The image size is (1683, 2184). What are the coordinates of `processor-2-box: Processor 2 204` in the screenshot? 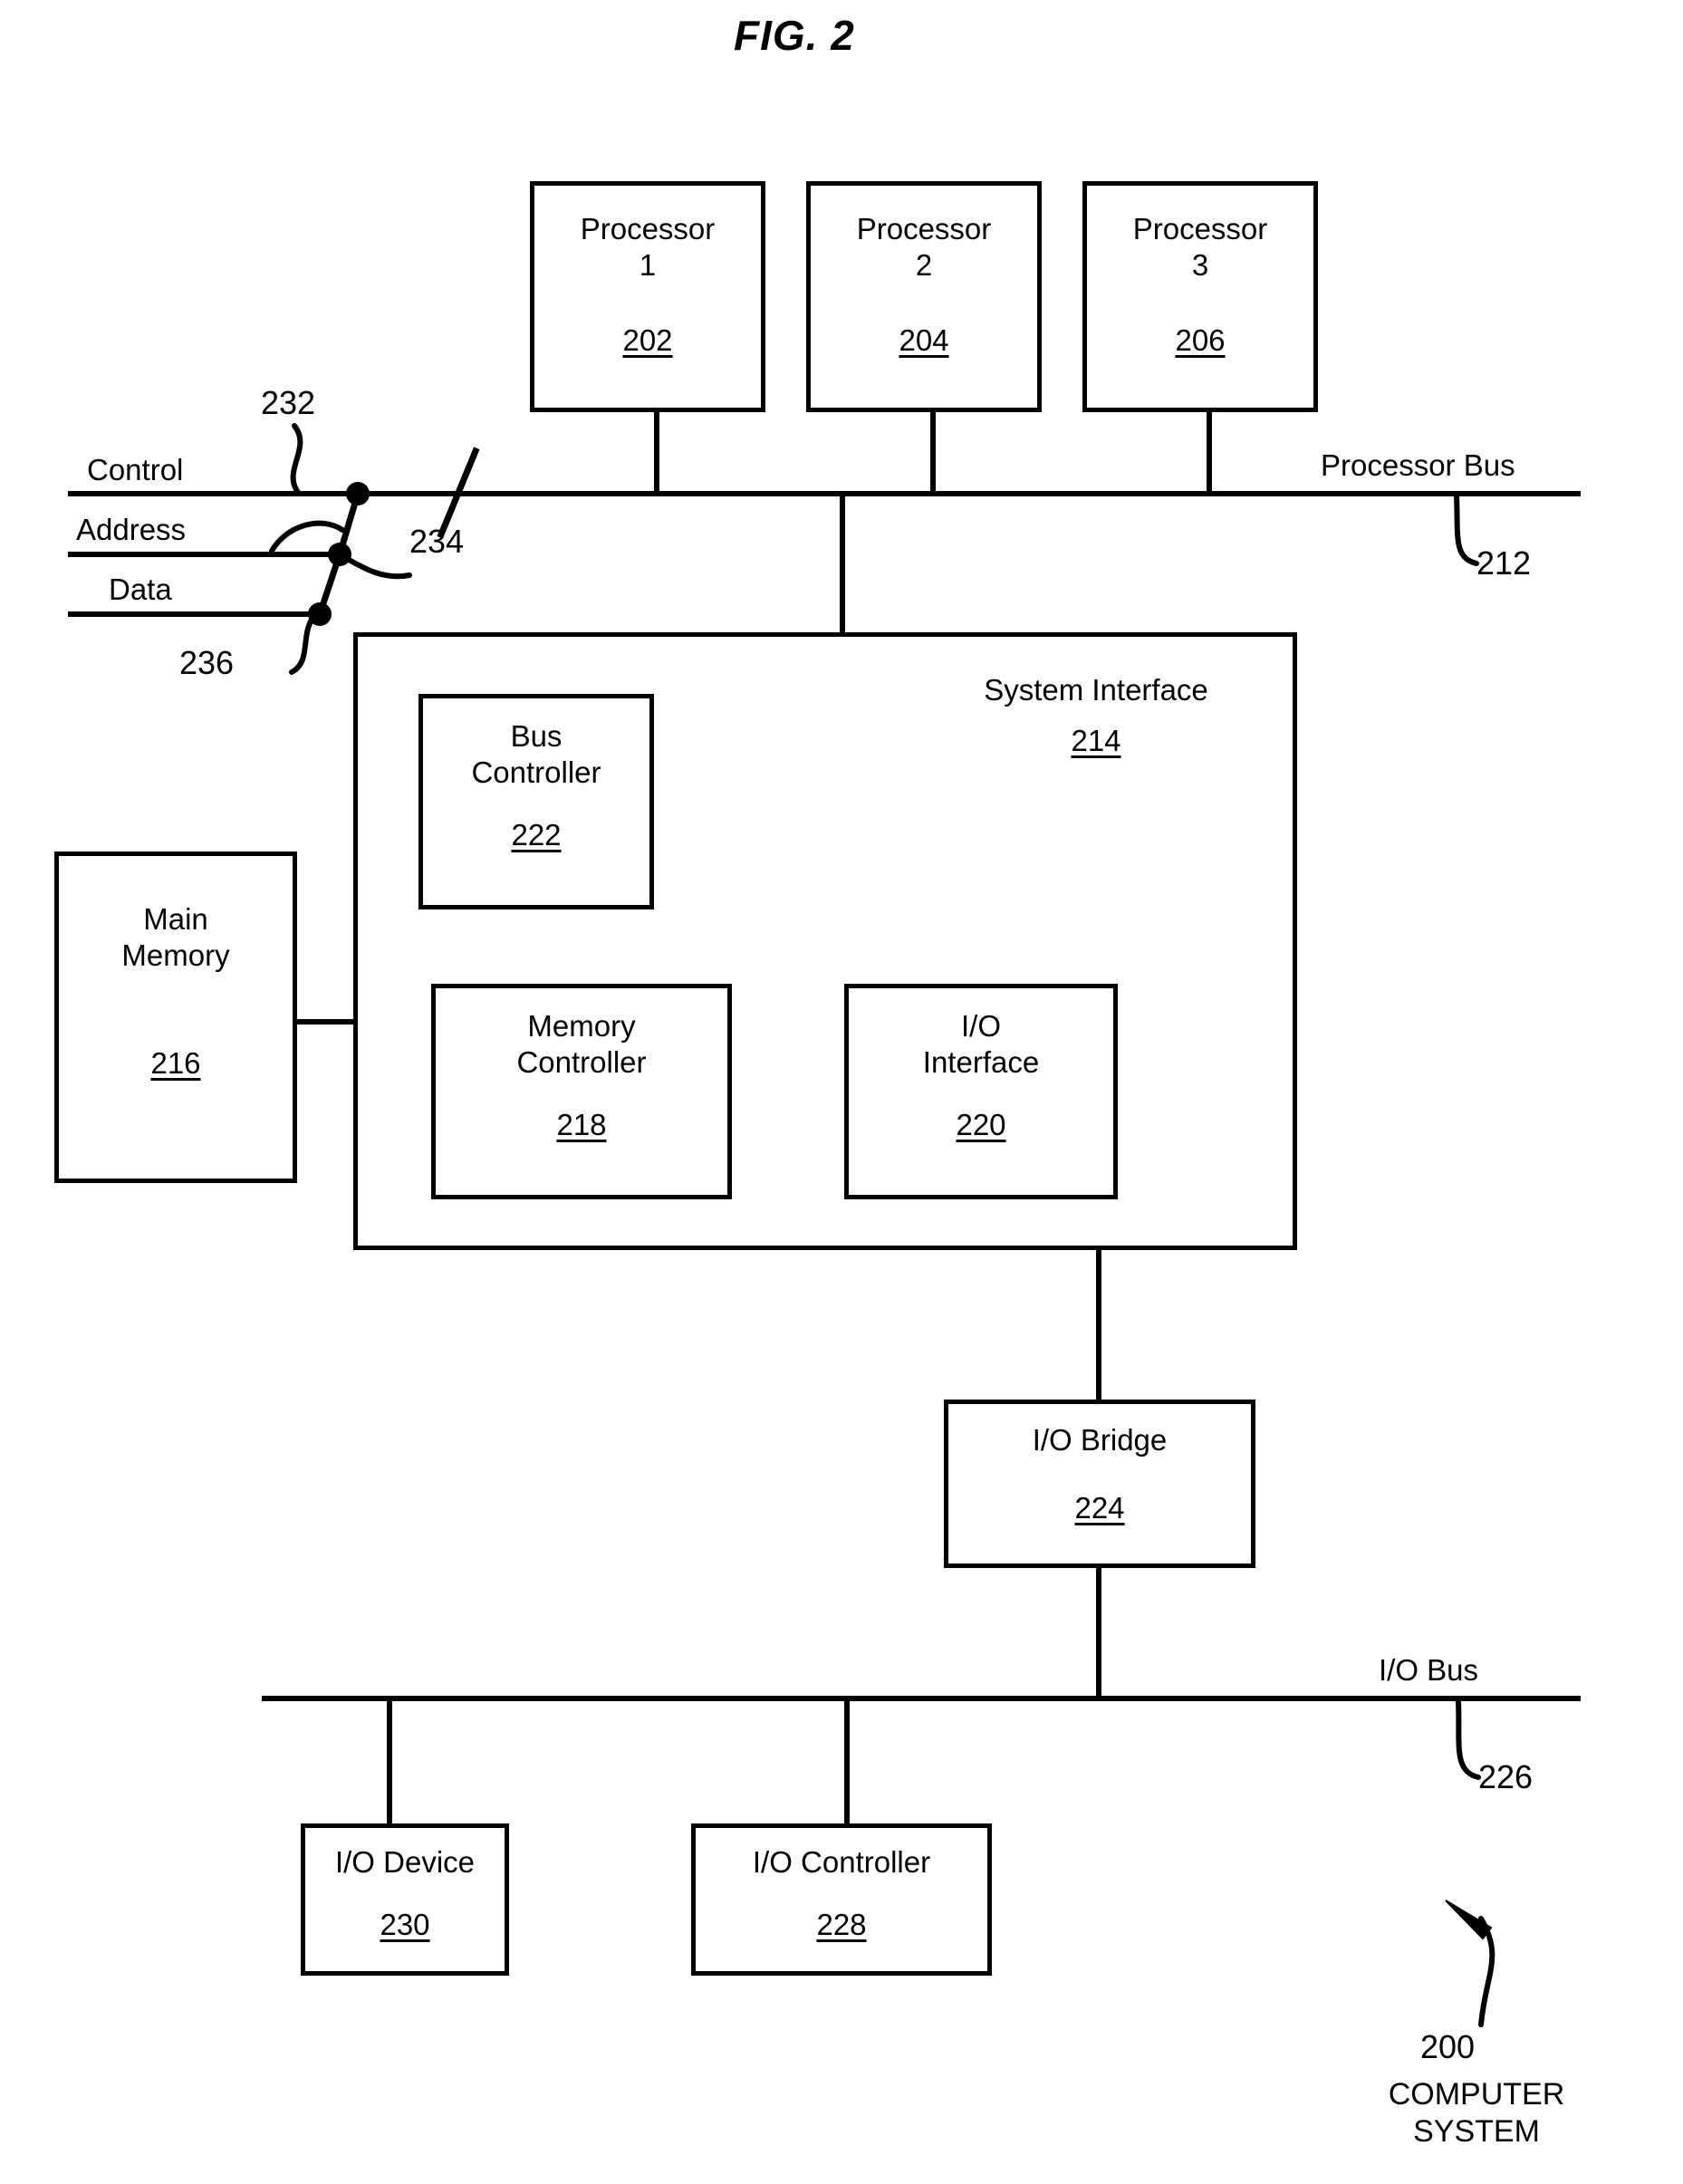 It's located at (924, 296).